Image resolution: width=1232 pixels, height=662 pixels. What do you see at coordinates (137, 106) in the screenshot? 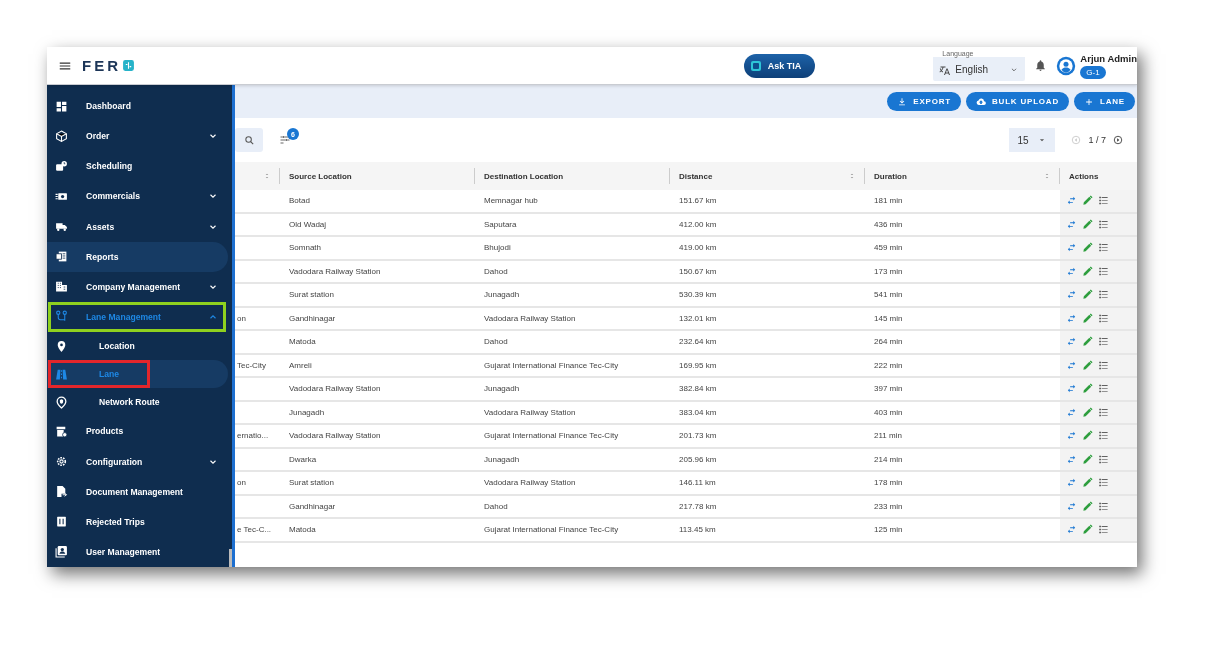
I see `nav-item: Dashboard` at bounding box center [137, 106].